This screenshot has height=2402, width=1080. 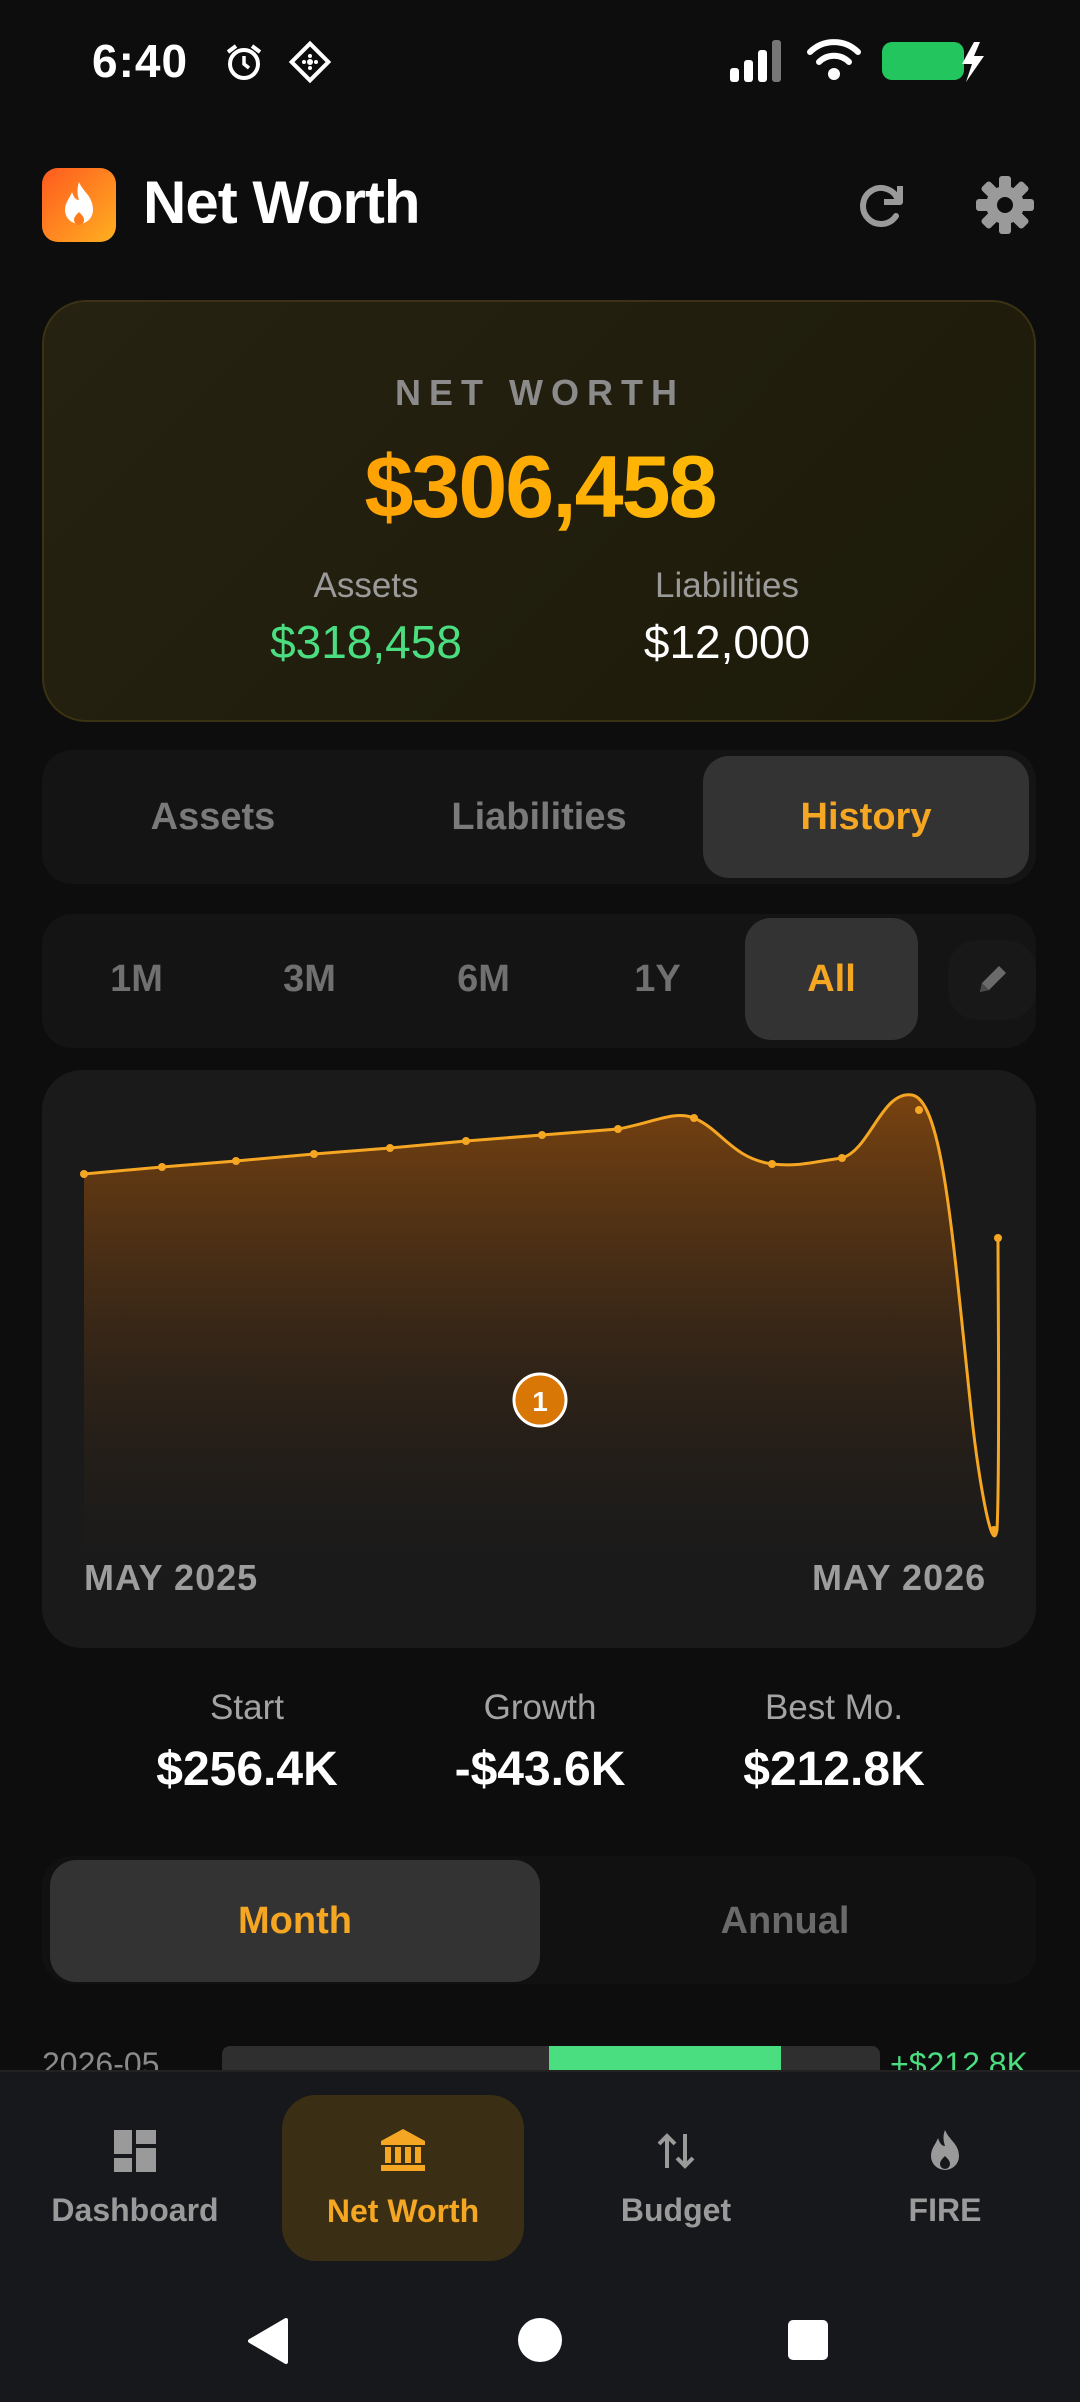 I want to click on battery-charging-icon, so click(x=933, y=62).